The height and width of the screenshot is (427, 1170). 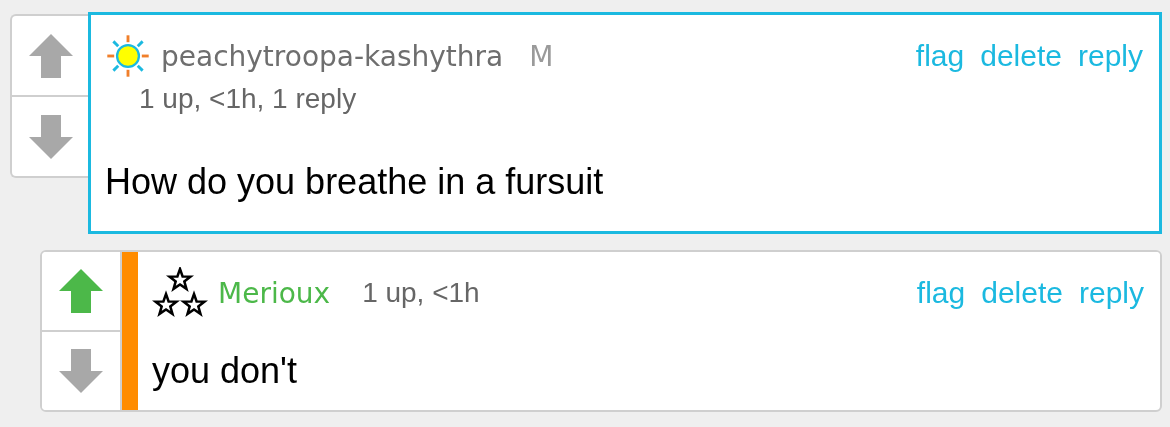 I want to click on stars-icon, so click(x=180, y=293).